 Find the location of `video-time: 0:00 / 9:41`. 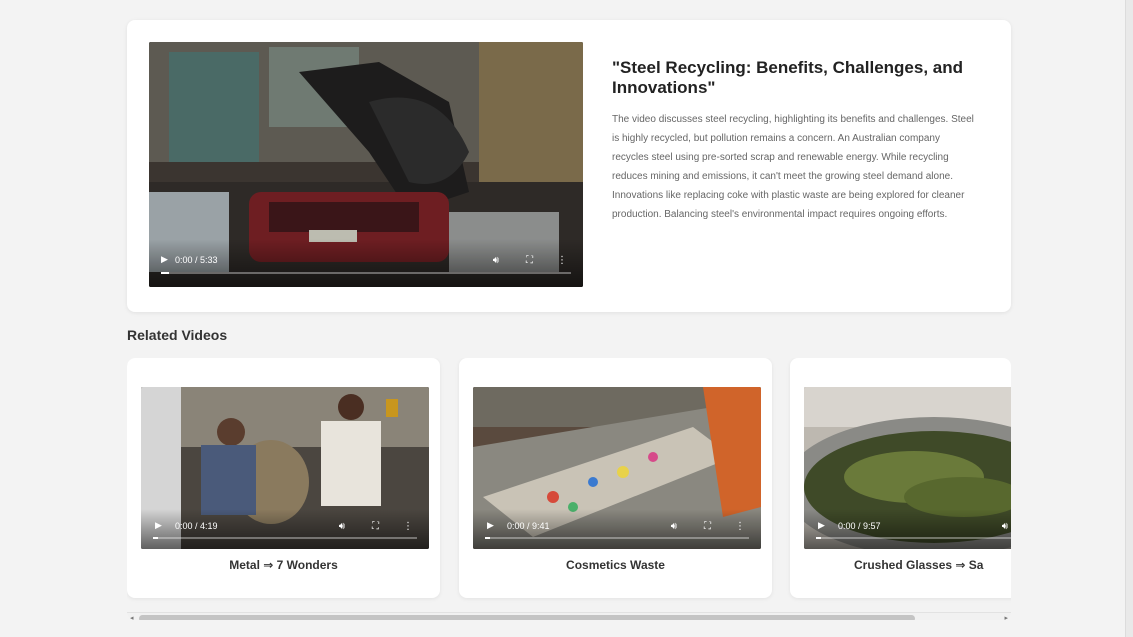

video-time: 0:00 / 9:41 is located at coordinates (528, 526).